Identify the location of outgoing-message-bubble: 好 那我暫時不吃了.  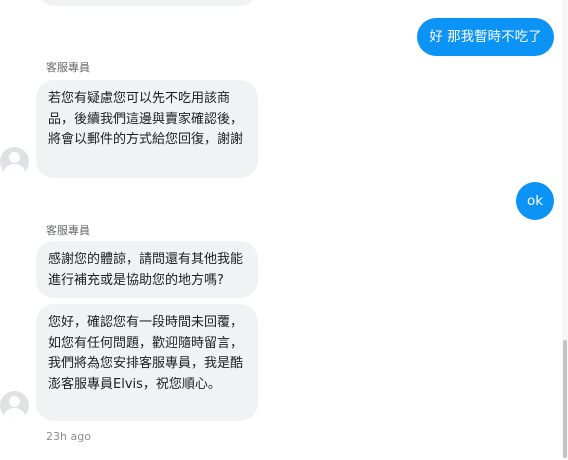
(485, 37).